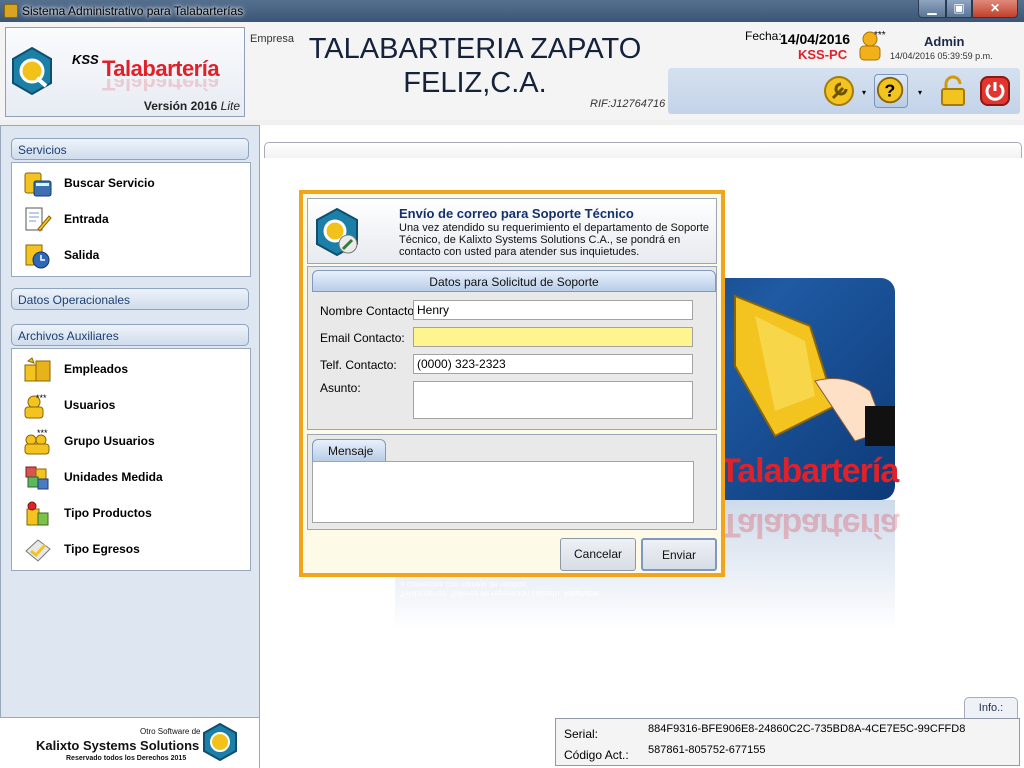 The height and width of the screenshot is (768, 1024). Describe the element at coordinates (37, 478) in the screenshot. I see `units-icon` at that location.